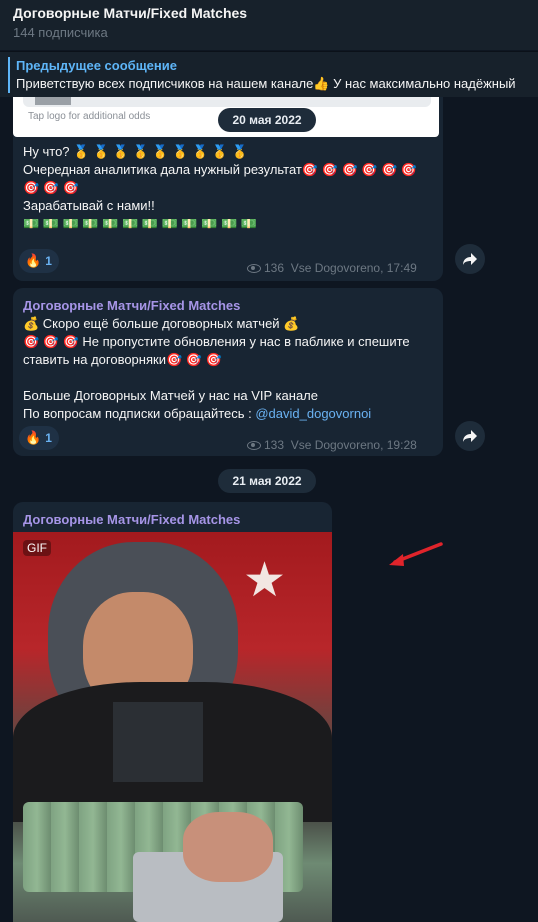 The image size is (538, 922). I want to click on gif-figure-shirt, so click(158, 742).